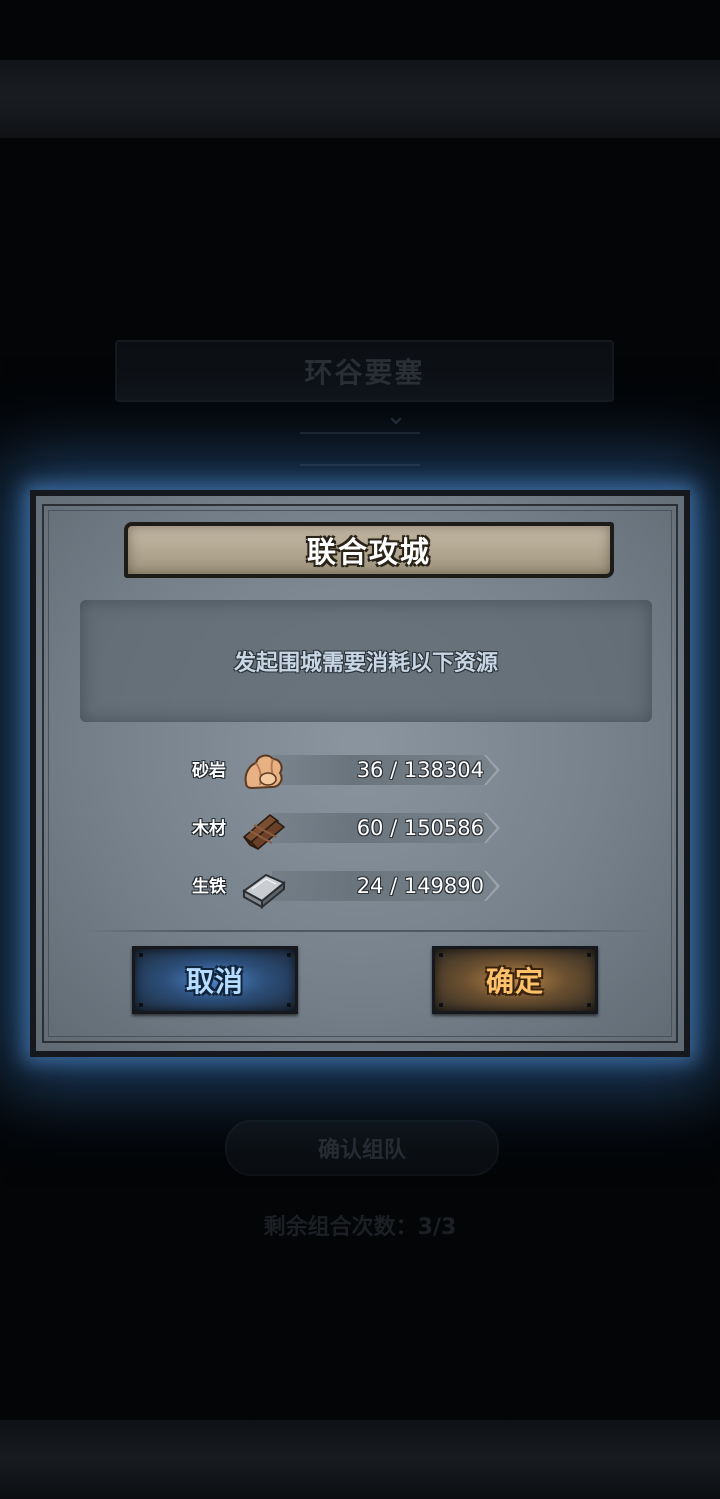 This screenshot has width=720, height=1499. I want to click on confirm-button-label: 确定, so click(514, 981).